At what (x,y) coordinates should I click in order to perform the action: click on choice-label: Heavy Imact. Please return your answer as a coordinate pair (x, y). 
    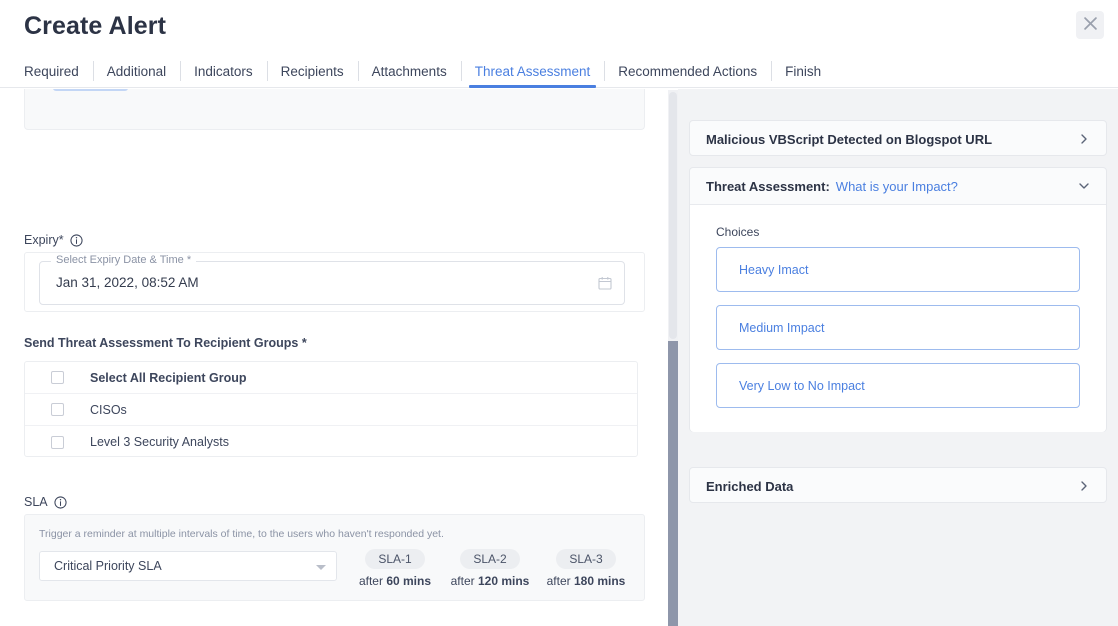
    Looking at the image, I should click on (774, 269).